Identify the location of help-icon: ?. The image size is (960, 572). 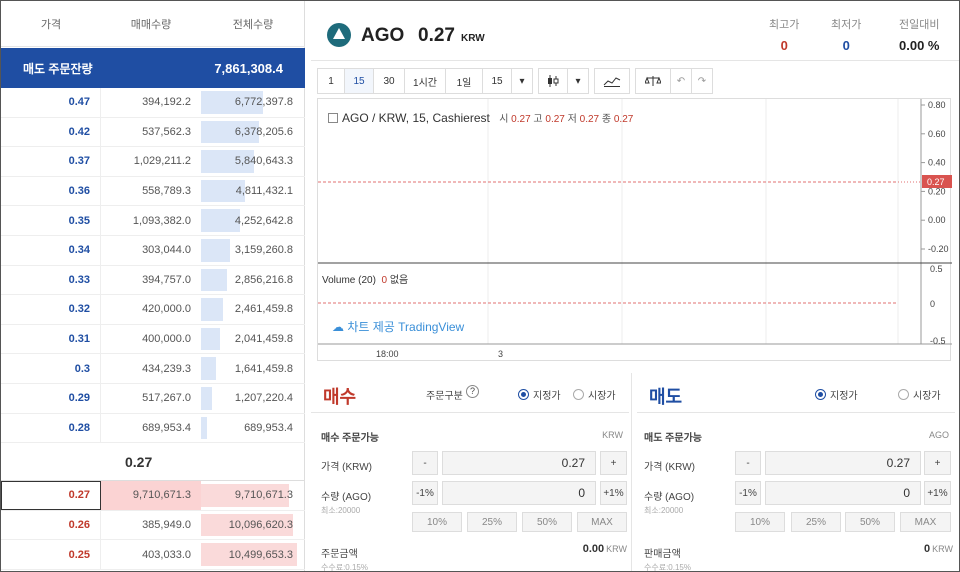
(472, 391).